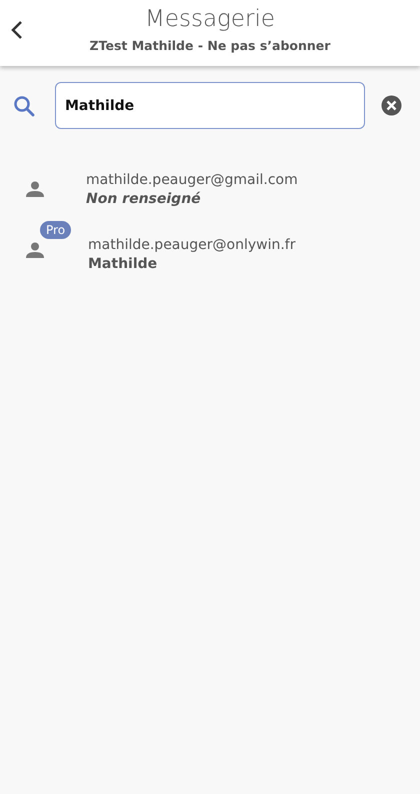 The image size is (420, 794). Describe the element at coordinates (123, 264) in the screenshot. I see `contact-name: Mathilde` at that location.